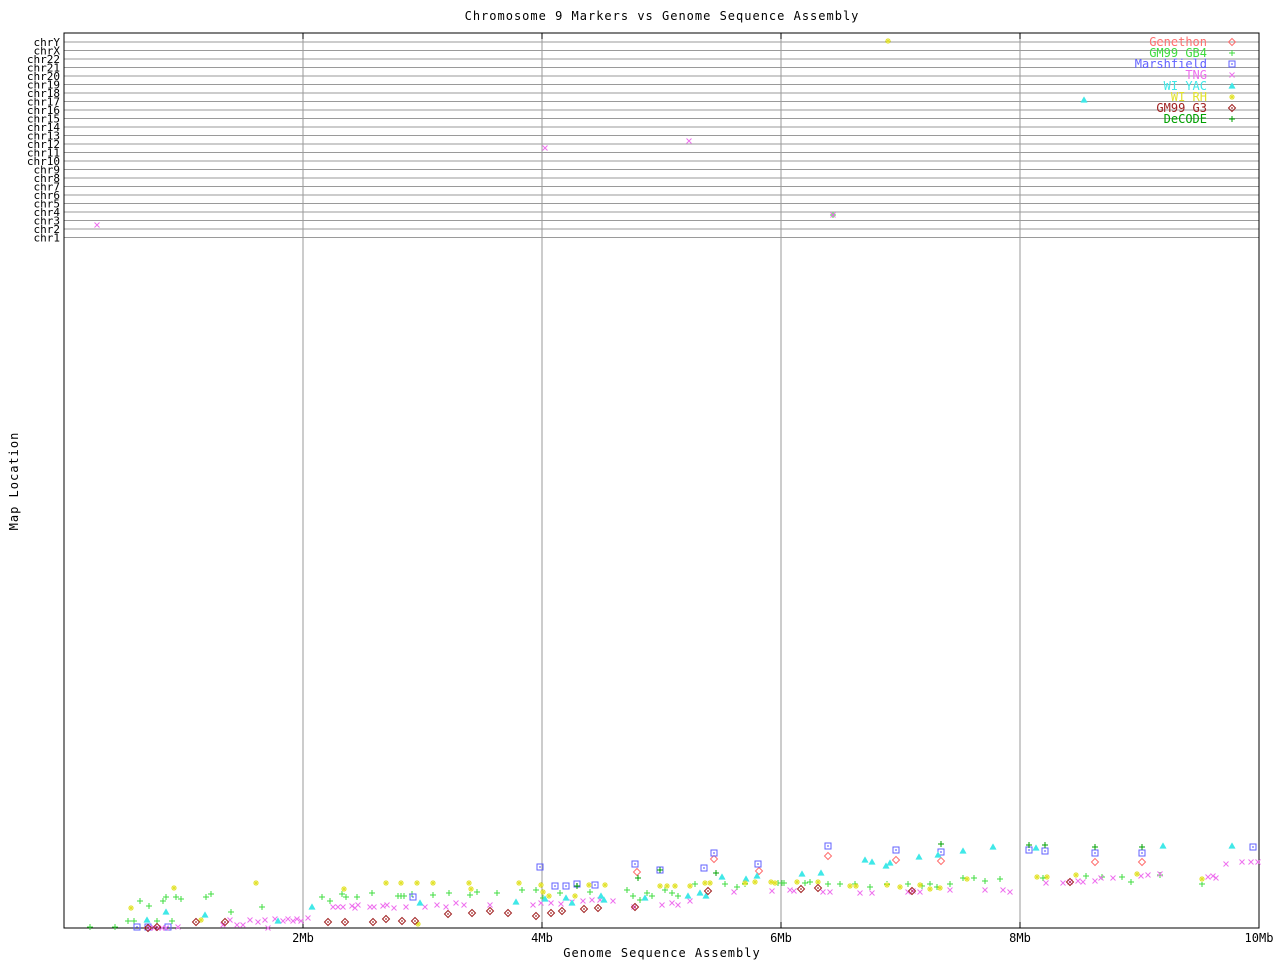 Image resolution: width=1280 pixels, height=960 pixels. What do you see at coordinates (662, 953) in the screenshot?
I see `x-axis-title: Genome Sequence Assembly` at bounding box center [662, 953].